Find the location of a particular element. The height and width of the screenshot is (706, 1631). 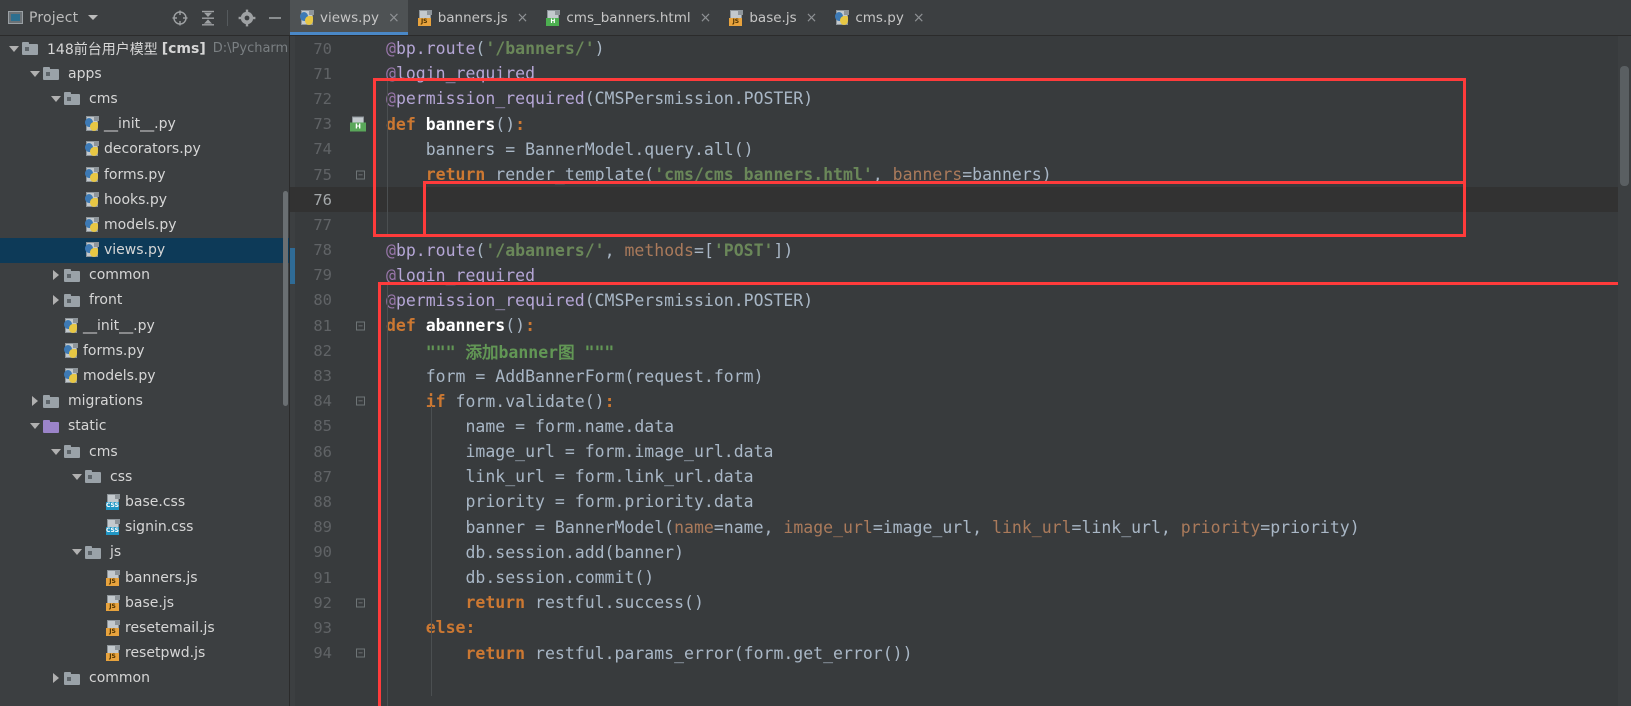

tree-item: CSS base.css is located at coordinates (144, 501).